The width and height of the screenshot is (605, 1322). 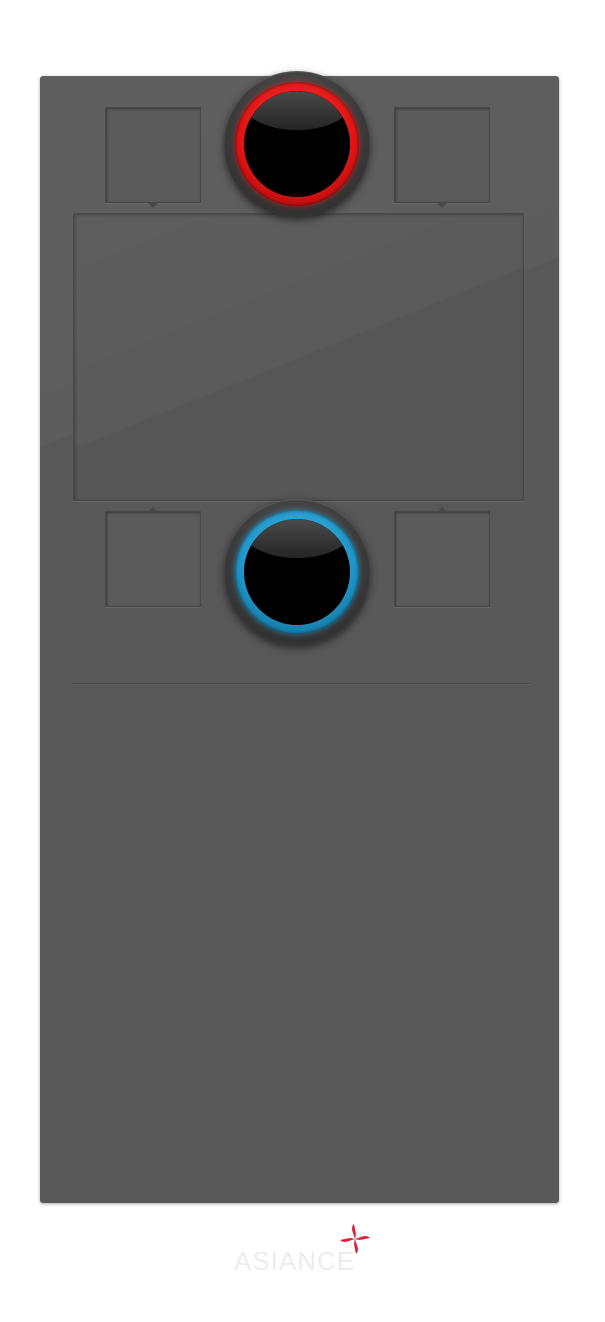 What do you see at coordinates (153, 559) in the screenshot?
I see `slot-bottom-left` at bounding box center [153, 559].